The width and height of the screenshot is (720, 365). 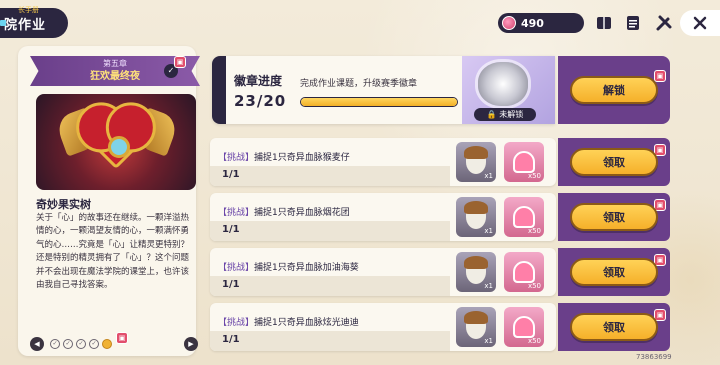 I want to click on task-row: 【挑战】捕捉1只奇异血脉烟花团 1/1 x1 x50, so click(x=383, y=217).